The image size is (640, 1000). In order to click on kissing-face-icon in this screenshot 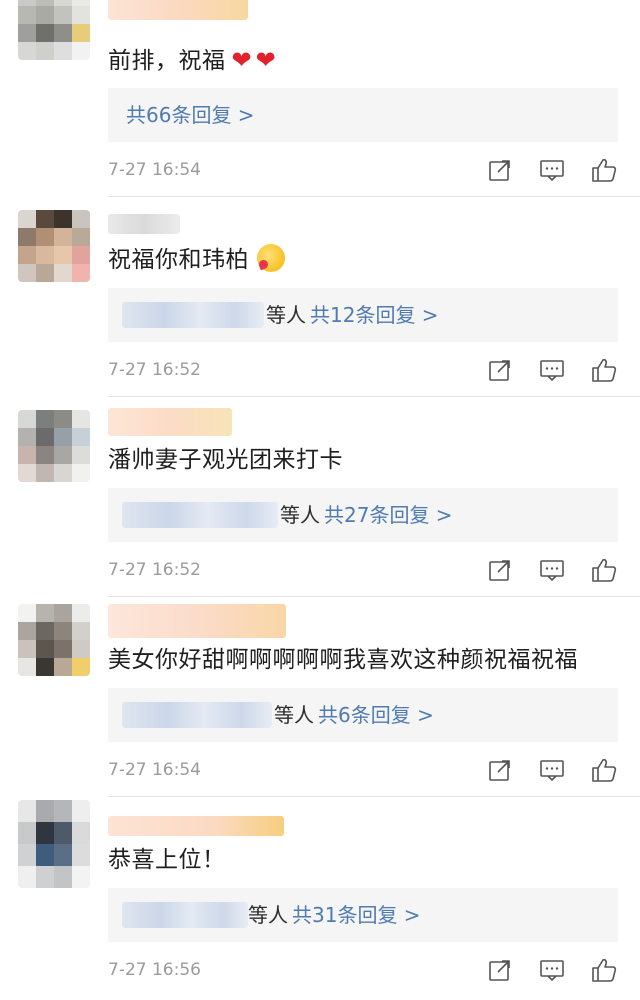, I will do `click(271, 258)`.